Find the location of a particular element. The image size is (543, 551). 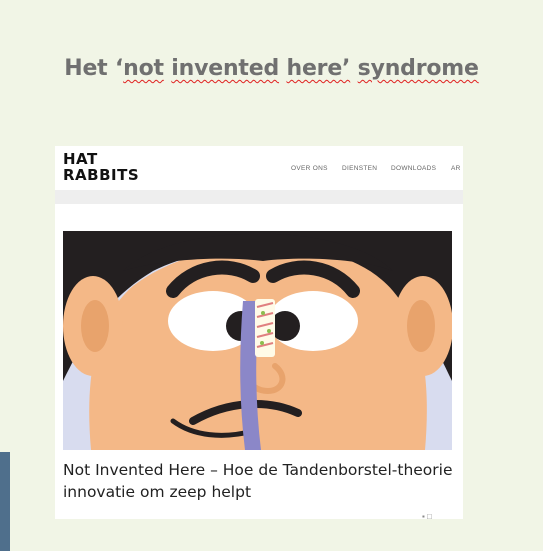

nav-item-ar: AR is located at coordinates (456, 168).